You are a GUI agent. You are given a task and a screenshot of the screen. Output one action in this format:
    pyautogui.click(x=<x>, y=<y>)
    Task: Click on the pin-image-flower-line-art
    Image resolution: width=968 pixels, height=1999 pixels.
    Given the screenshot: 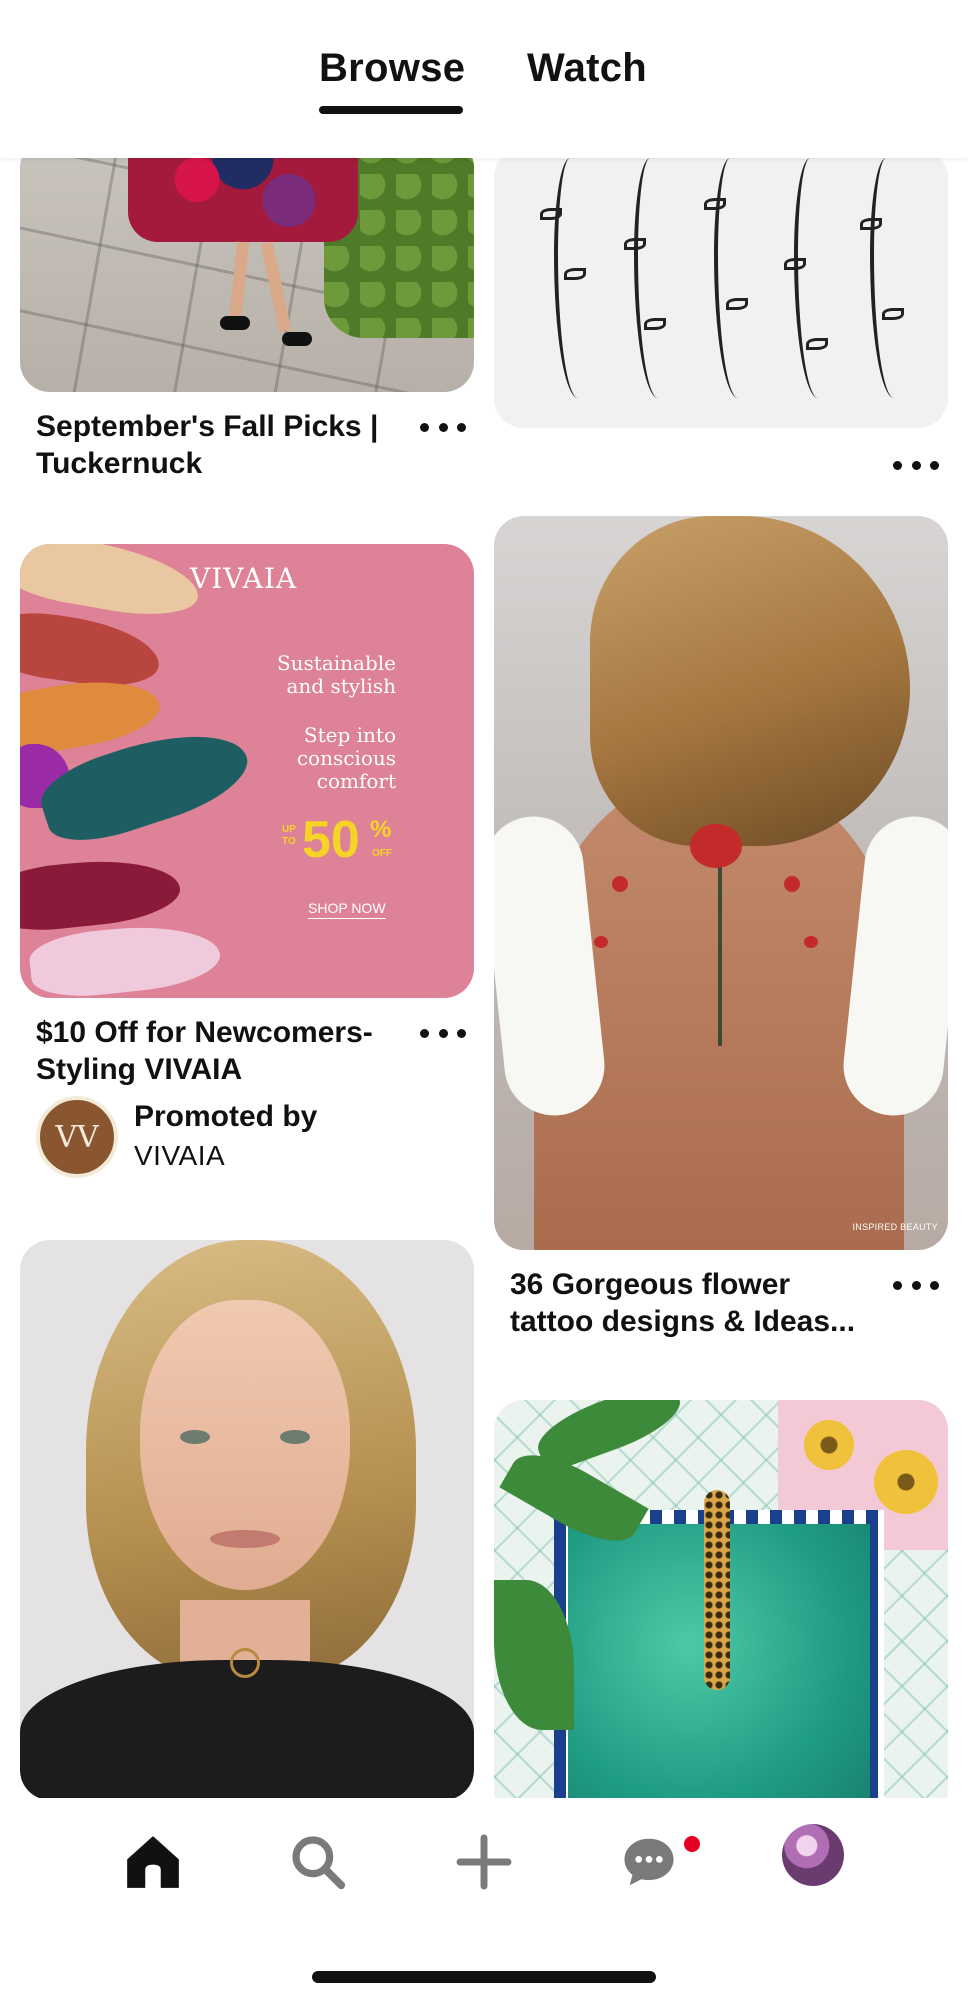 What is the action you would take?
    pyautogui.click(x=721, y=293)
    